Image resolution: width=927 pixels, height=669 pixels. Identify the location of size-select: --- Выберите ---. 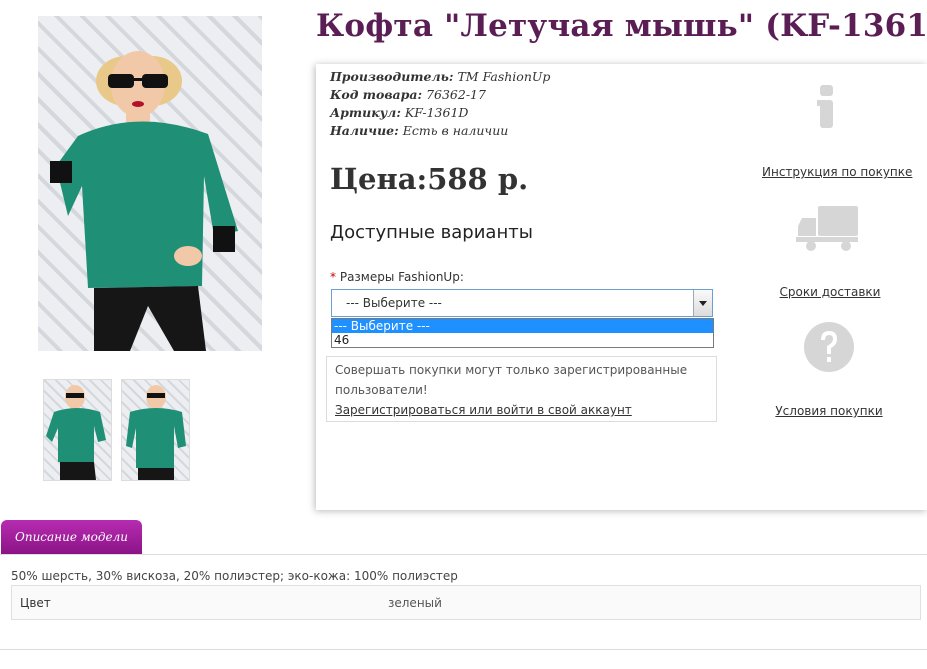
(522, 303).